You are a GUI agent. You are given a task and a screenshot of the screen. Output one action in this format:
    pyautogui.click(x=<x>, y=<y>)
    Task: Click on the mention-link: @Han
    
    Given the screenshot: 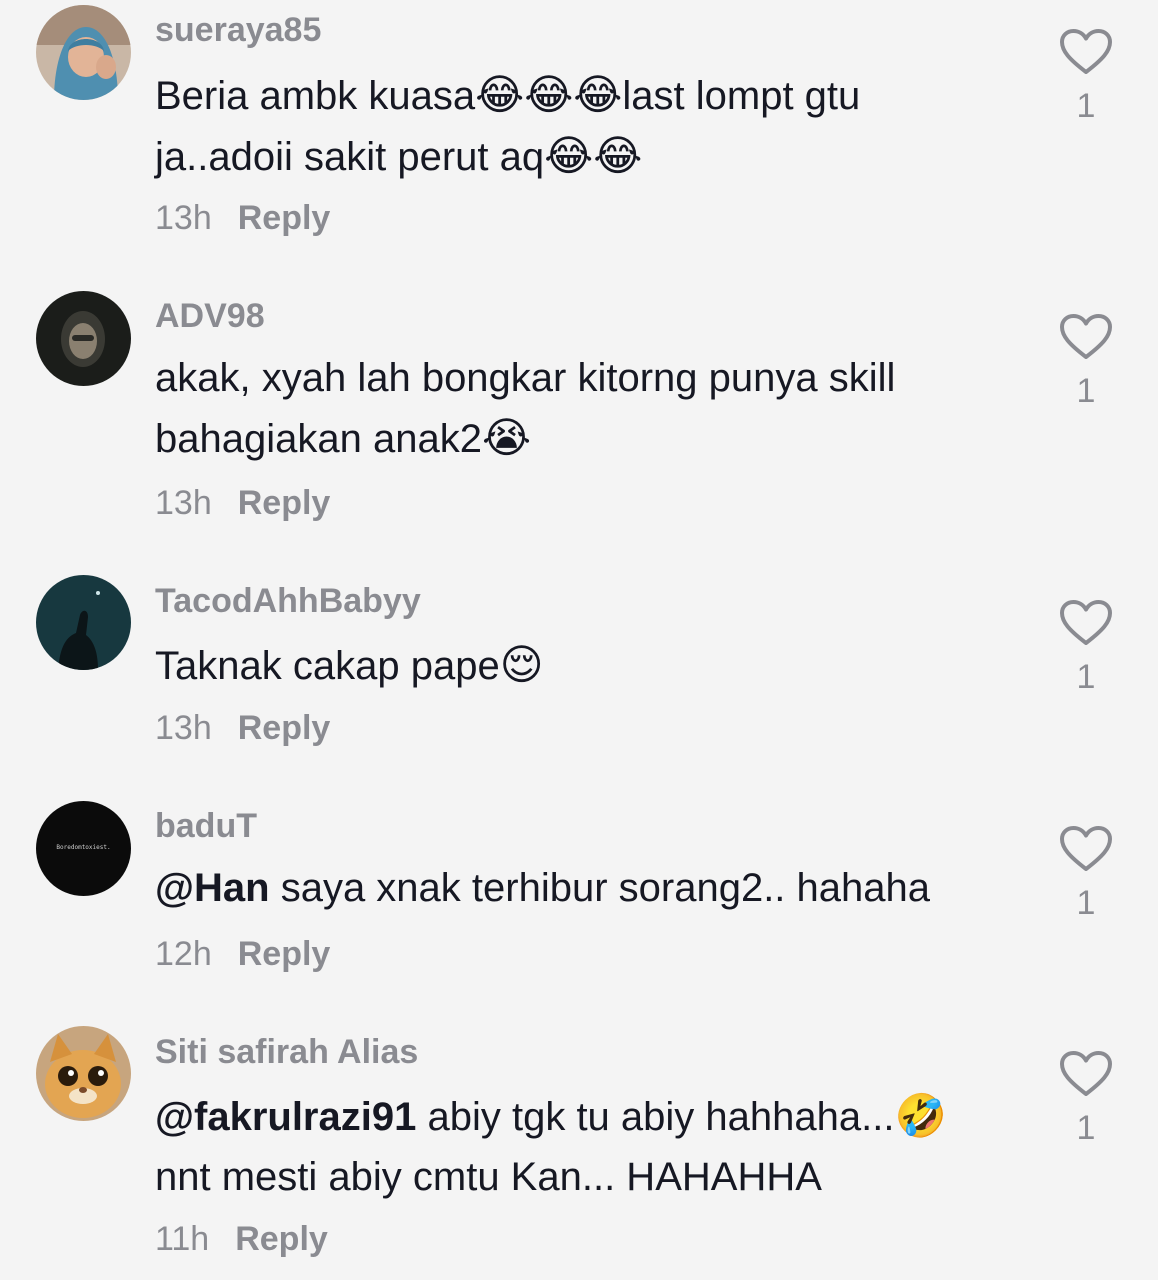 What is the action you would take?
    pyautogui.click(x=212, y=888)
    